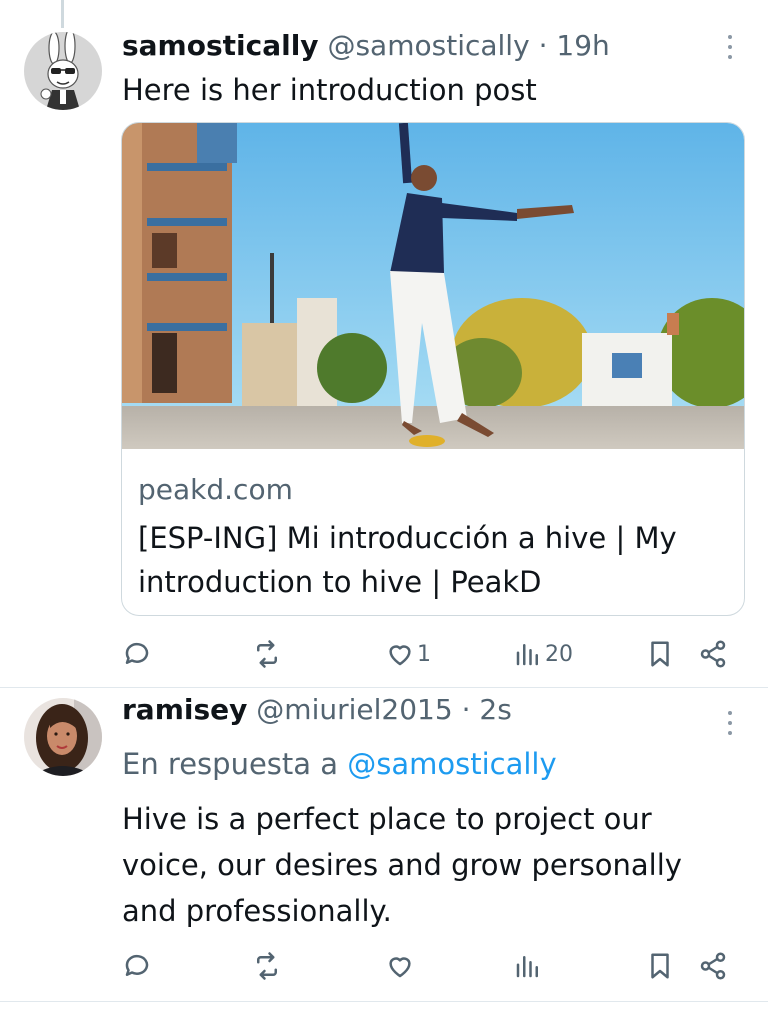 The width and height of the screenshot is (768, 1012). I want to click on like-button, so click(401, 966).